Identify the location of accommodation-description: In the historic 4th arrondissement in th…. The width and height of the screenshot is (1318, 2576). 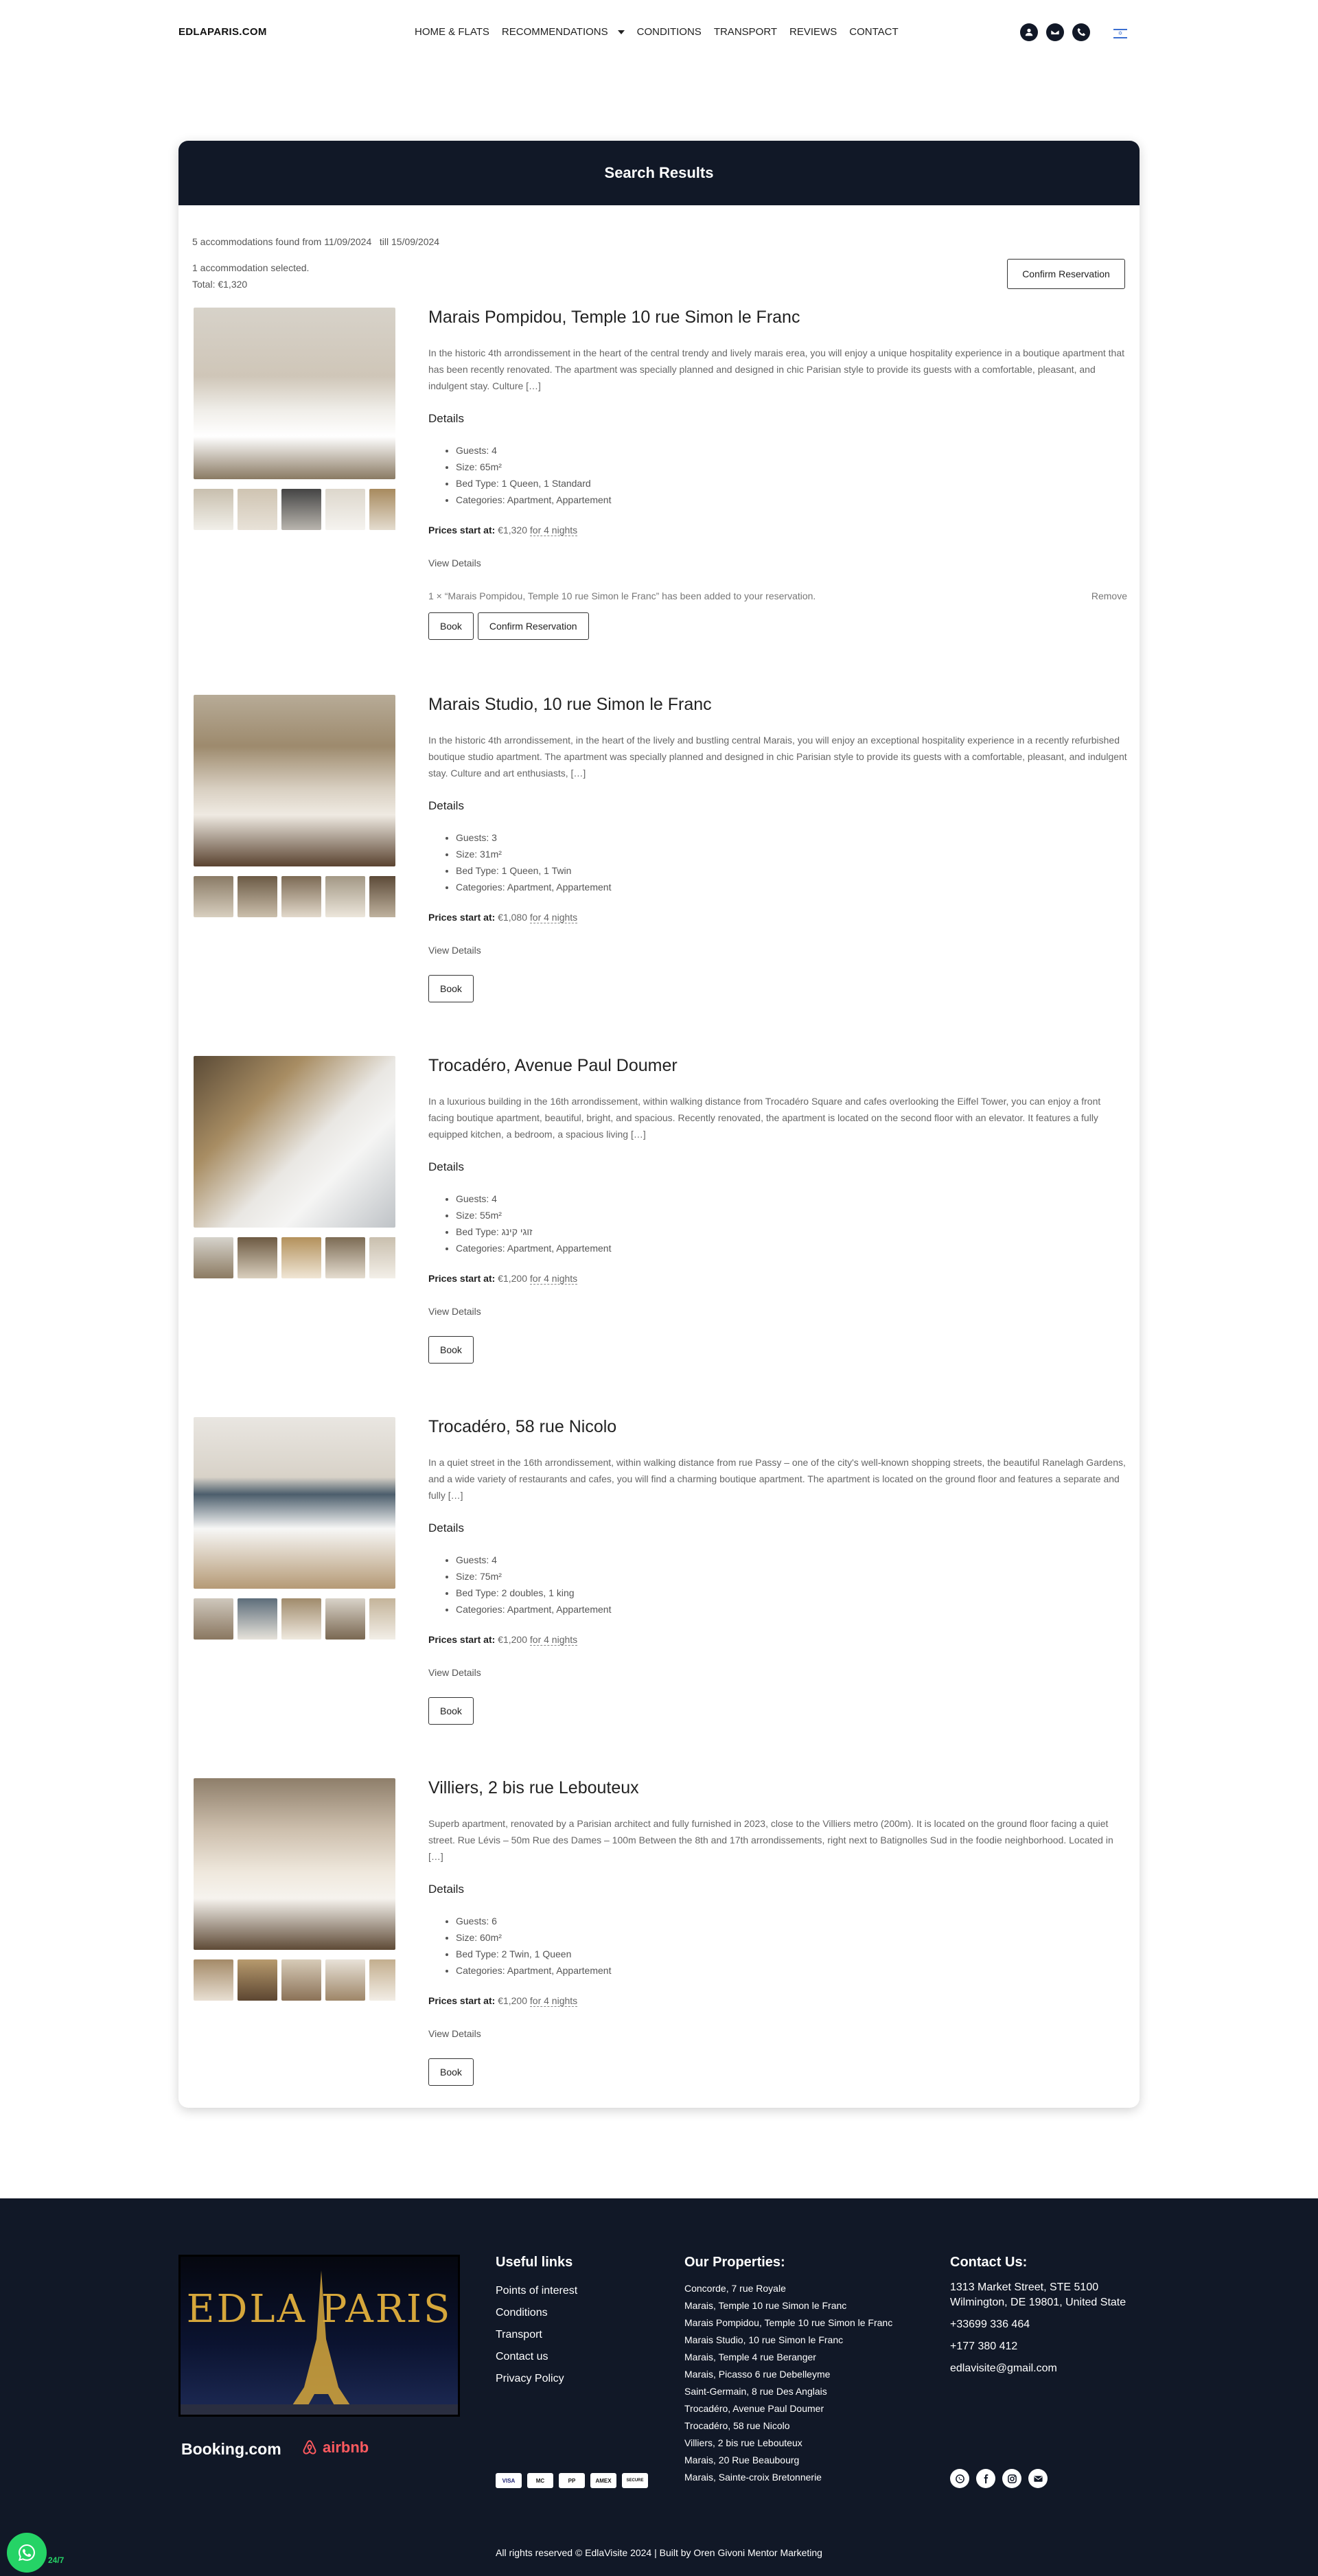
(776, 369).